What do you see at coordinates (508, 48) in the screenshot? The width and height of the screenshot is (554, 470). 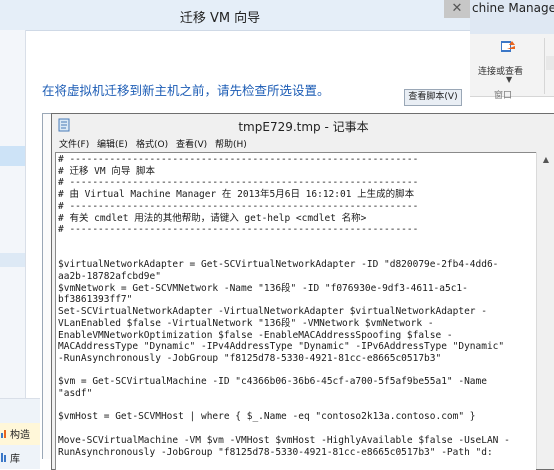 I see `connect-or-view-icon` at bounding box center [508, 48].